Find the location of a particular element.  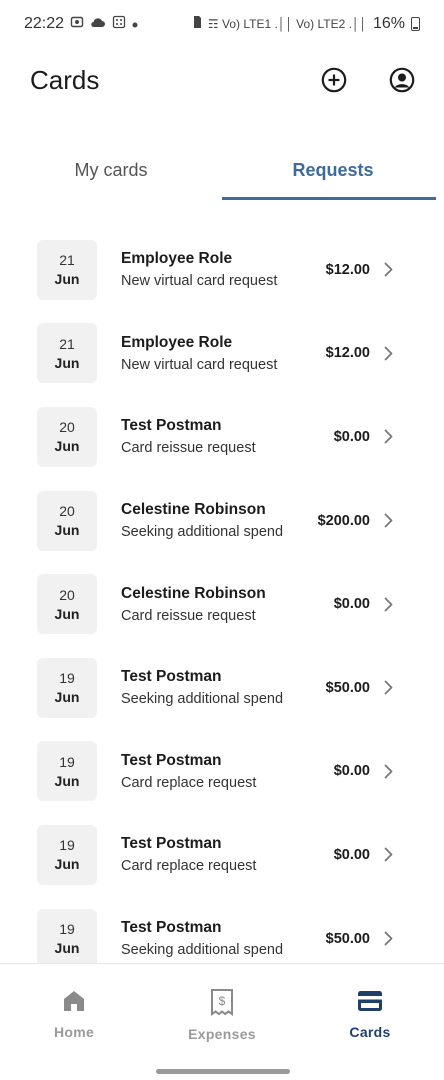

requester-name: Celestine Robinson is located at coordinates (193, 510).